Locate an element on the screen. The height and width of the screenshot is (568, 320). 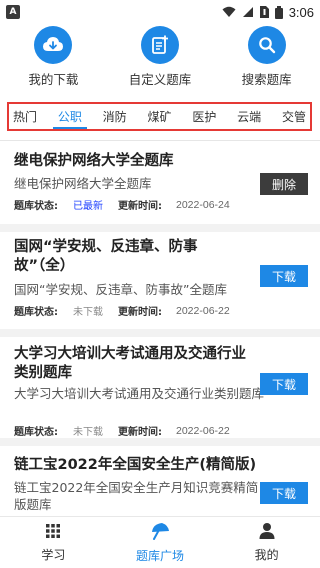
nav-mine: 我的 is located at coordinates (266, 542).